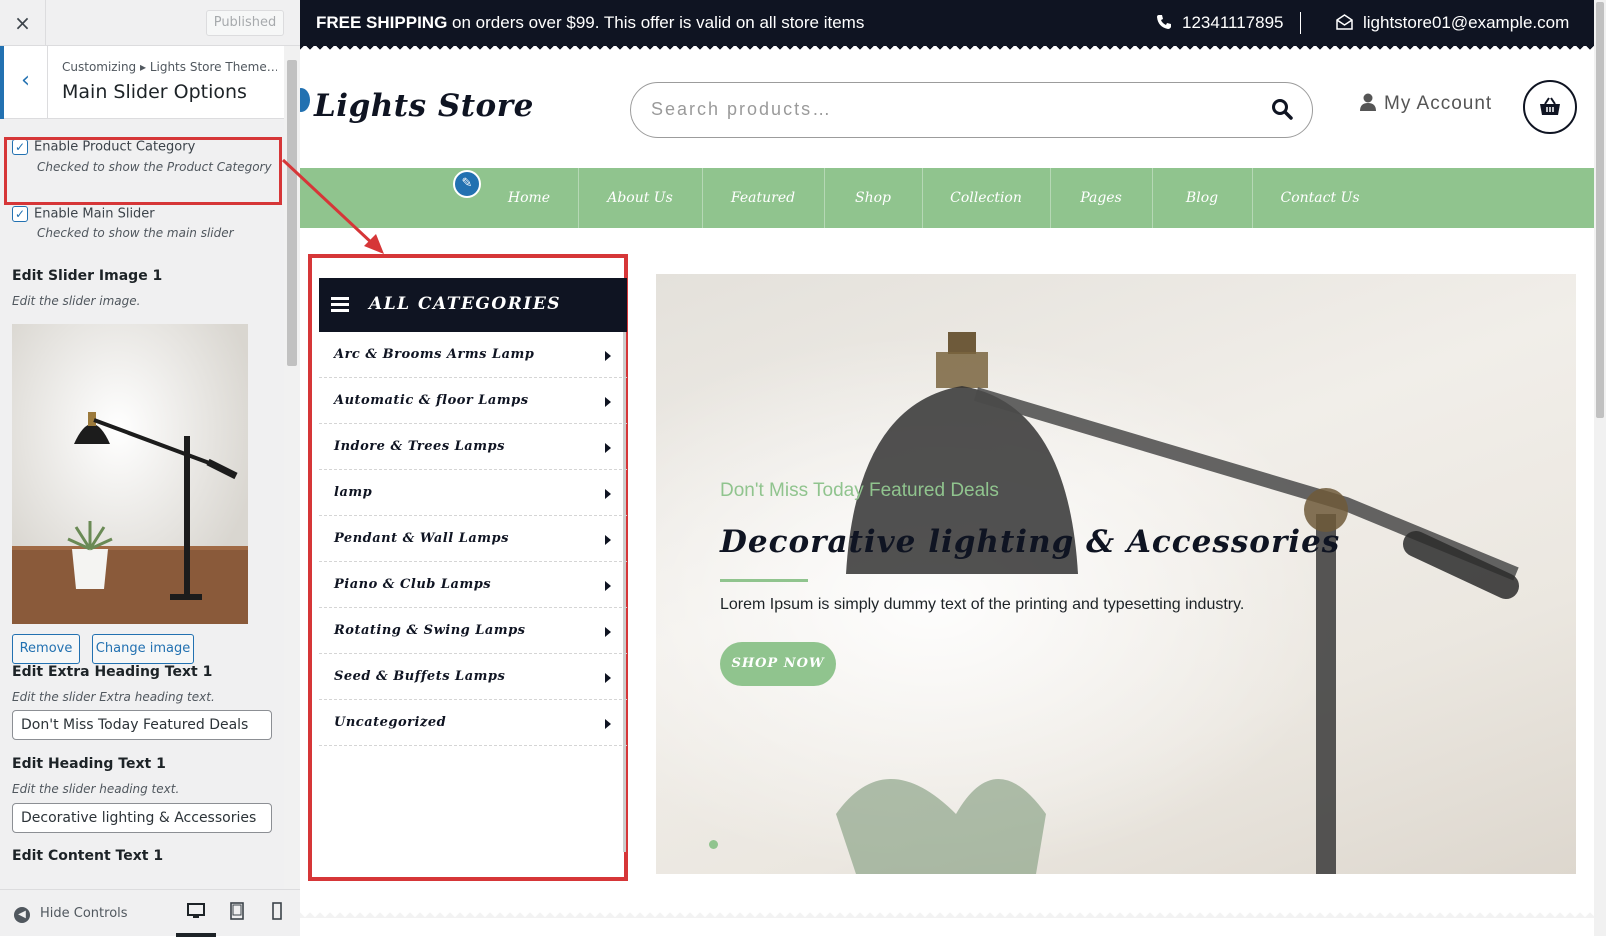 This screenshot has height=937, width=1606. I want to click on content-label: Edit Content Text 1, so click(88, 856).